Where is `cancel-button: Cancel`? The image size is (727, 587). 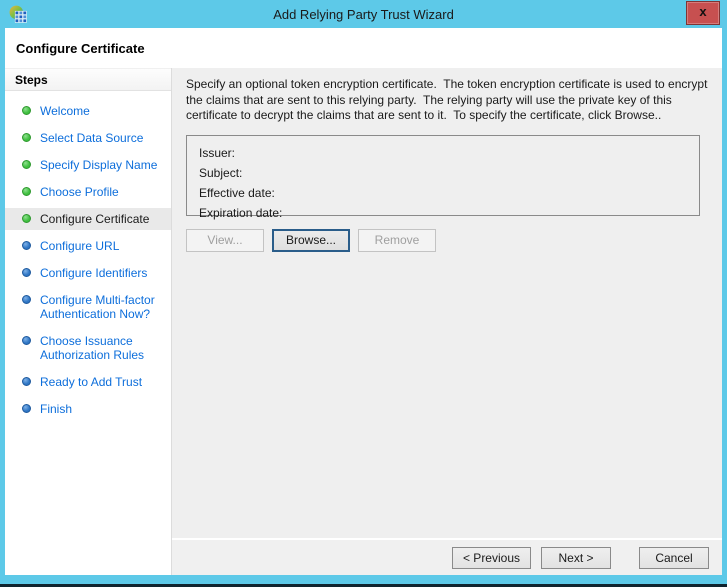
cancel-button: Cancel is located at coordinates (674, 557).